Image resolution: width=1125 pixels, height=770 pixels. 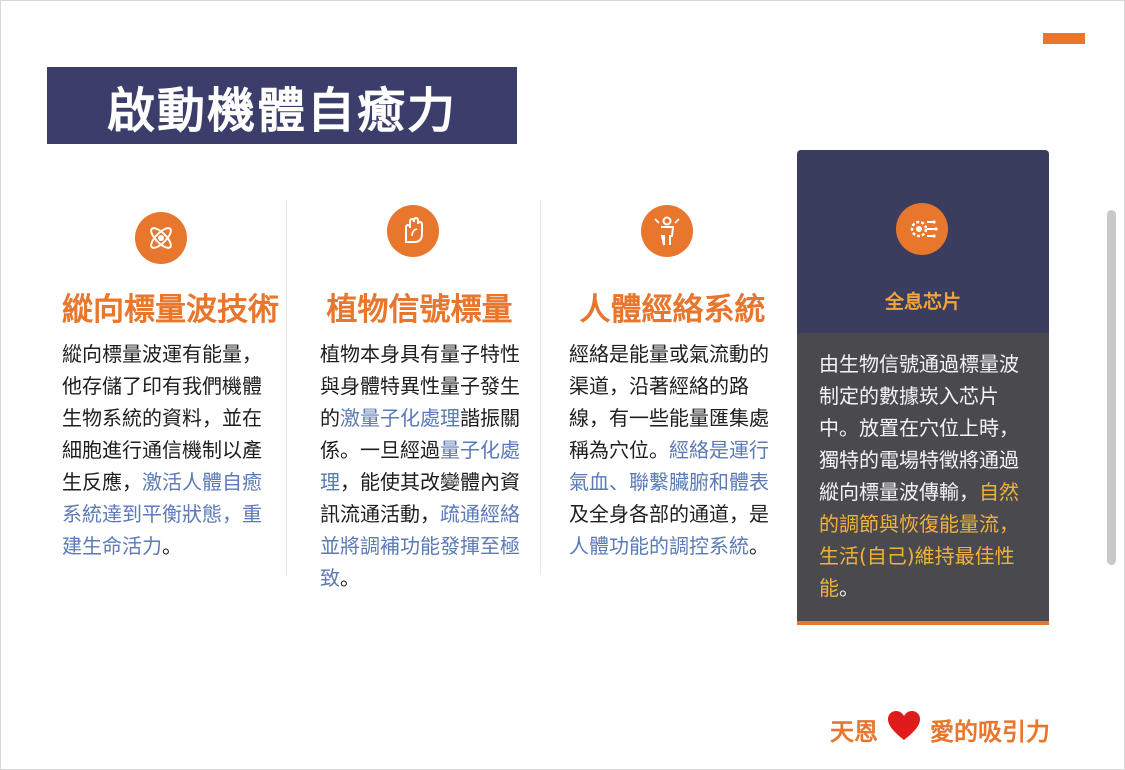 What do you see at coordinates (923, 623) in the screenshot?
I see `card-underline` at bounding box center [923, 623].